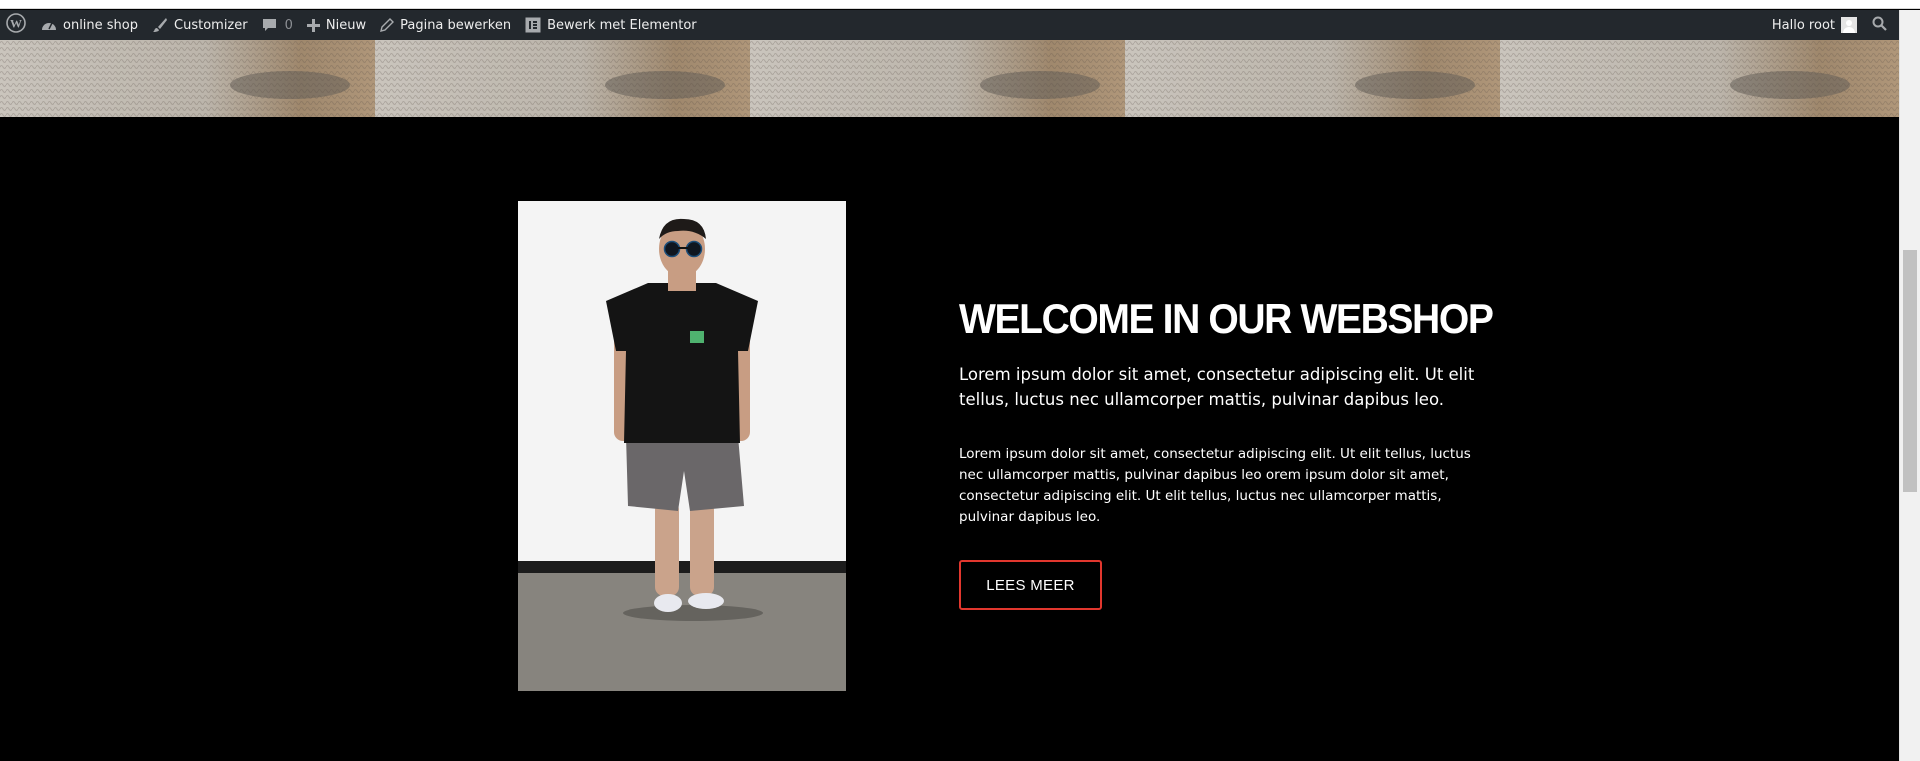 The image size is (1920, 761). Describe the element at coordinates (1803, 25) in the screenshot. I see `greeting-label: Hallo root` at that location.